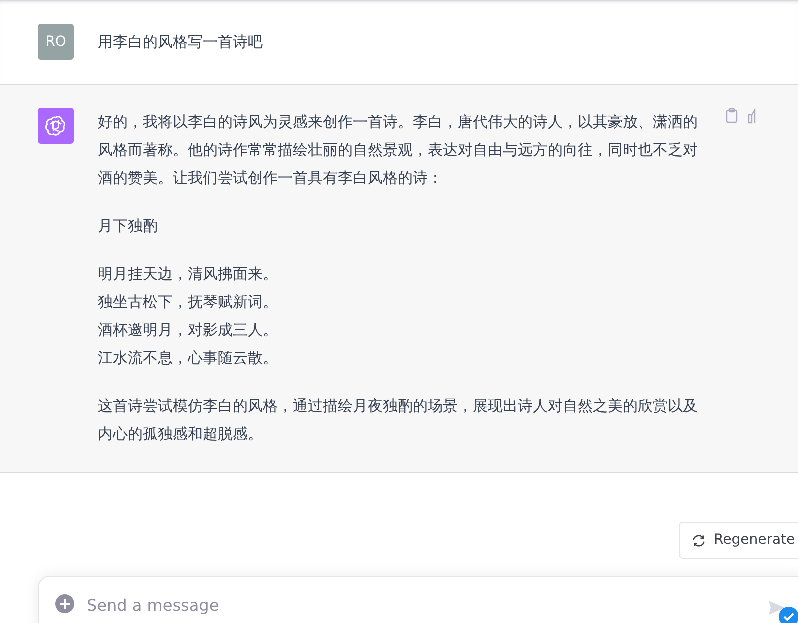 The image size is (798, 623). What do you see at coordinates (398, 150) in the screenshot?
I see `message-paragraph: 好的，我将以李白的诗风为灵感来创作一首诗。李白，唐代伟大的诗人，以其豪放、潇洒的风格而著称。他的诗作常常描绘壮丽的自然景观，表达对自由与远方的向往，同时也不乏对酒的赞美。让我们尝试创作一首具有李白风格的诗：` at bounding box center [398, 150].